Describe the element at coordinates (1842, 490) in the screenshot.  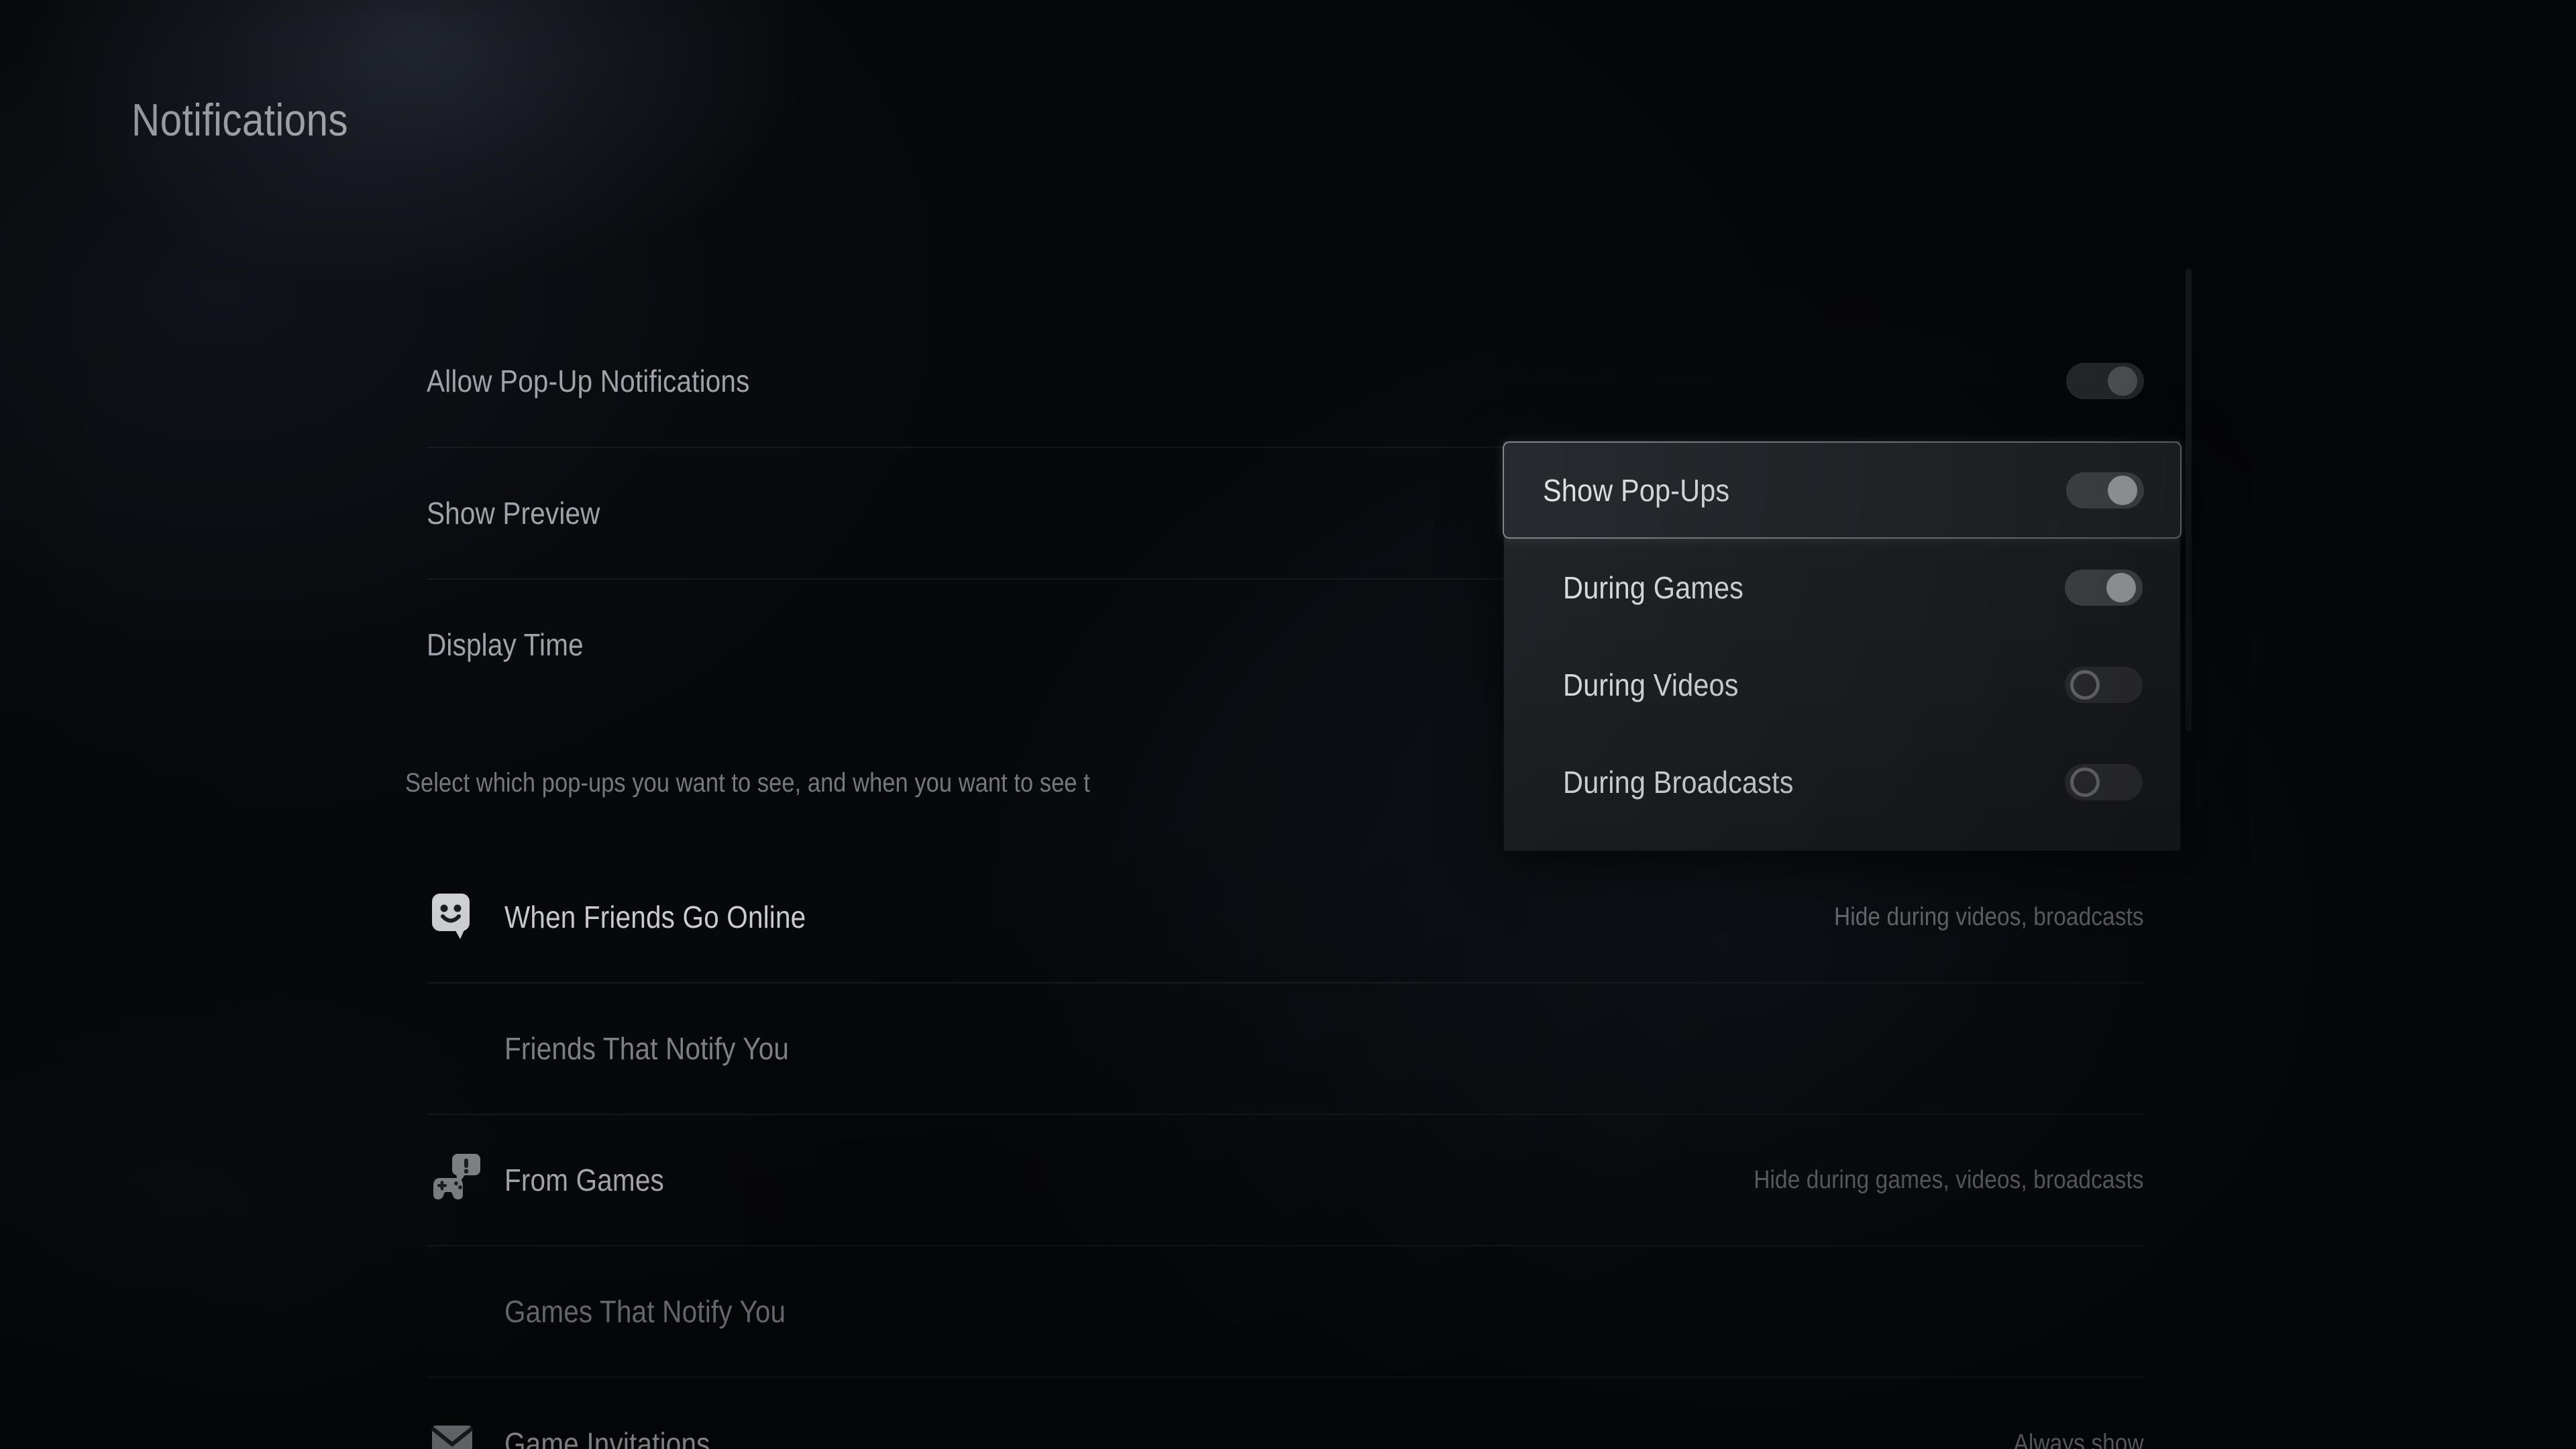
I see `popup-row-show-pop-ups: Show Pop-Ups` at that location.